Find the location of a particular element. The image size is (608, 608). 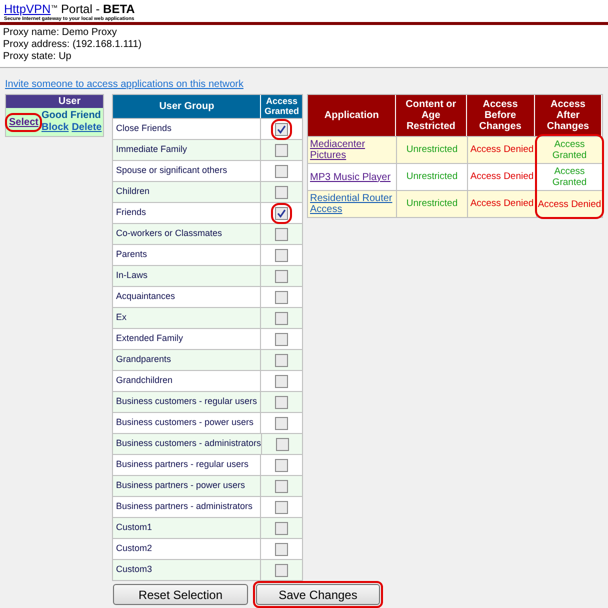

user-action-link: Block is located at coordinates (55, 128).